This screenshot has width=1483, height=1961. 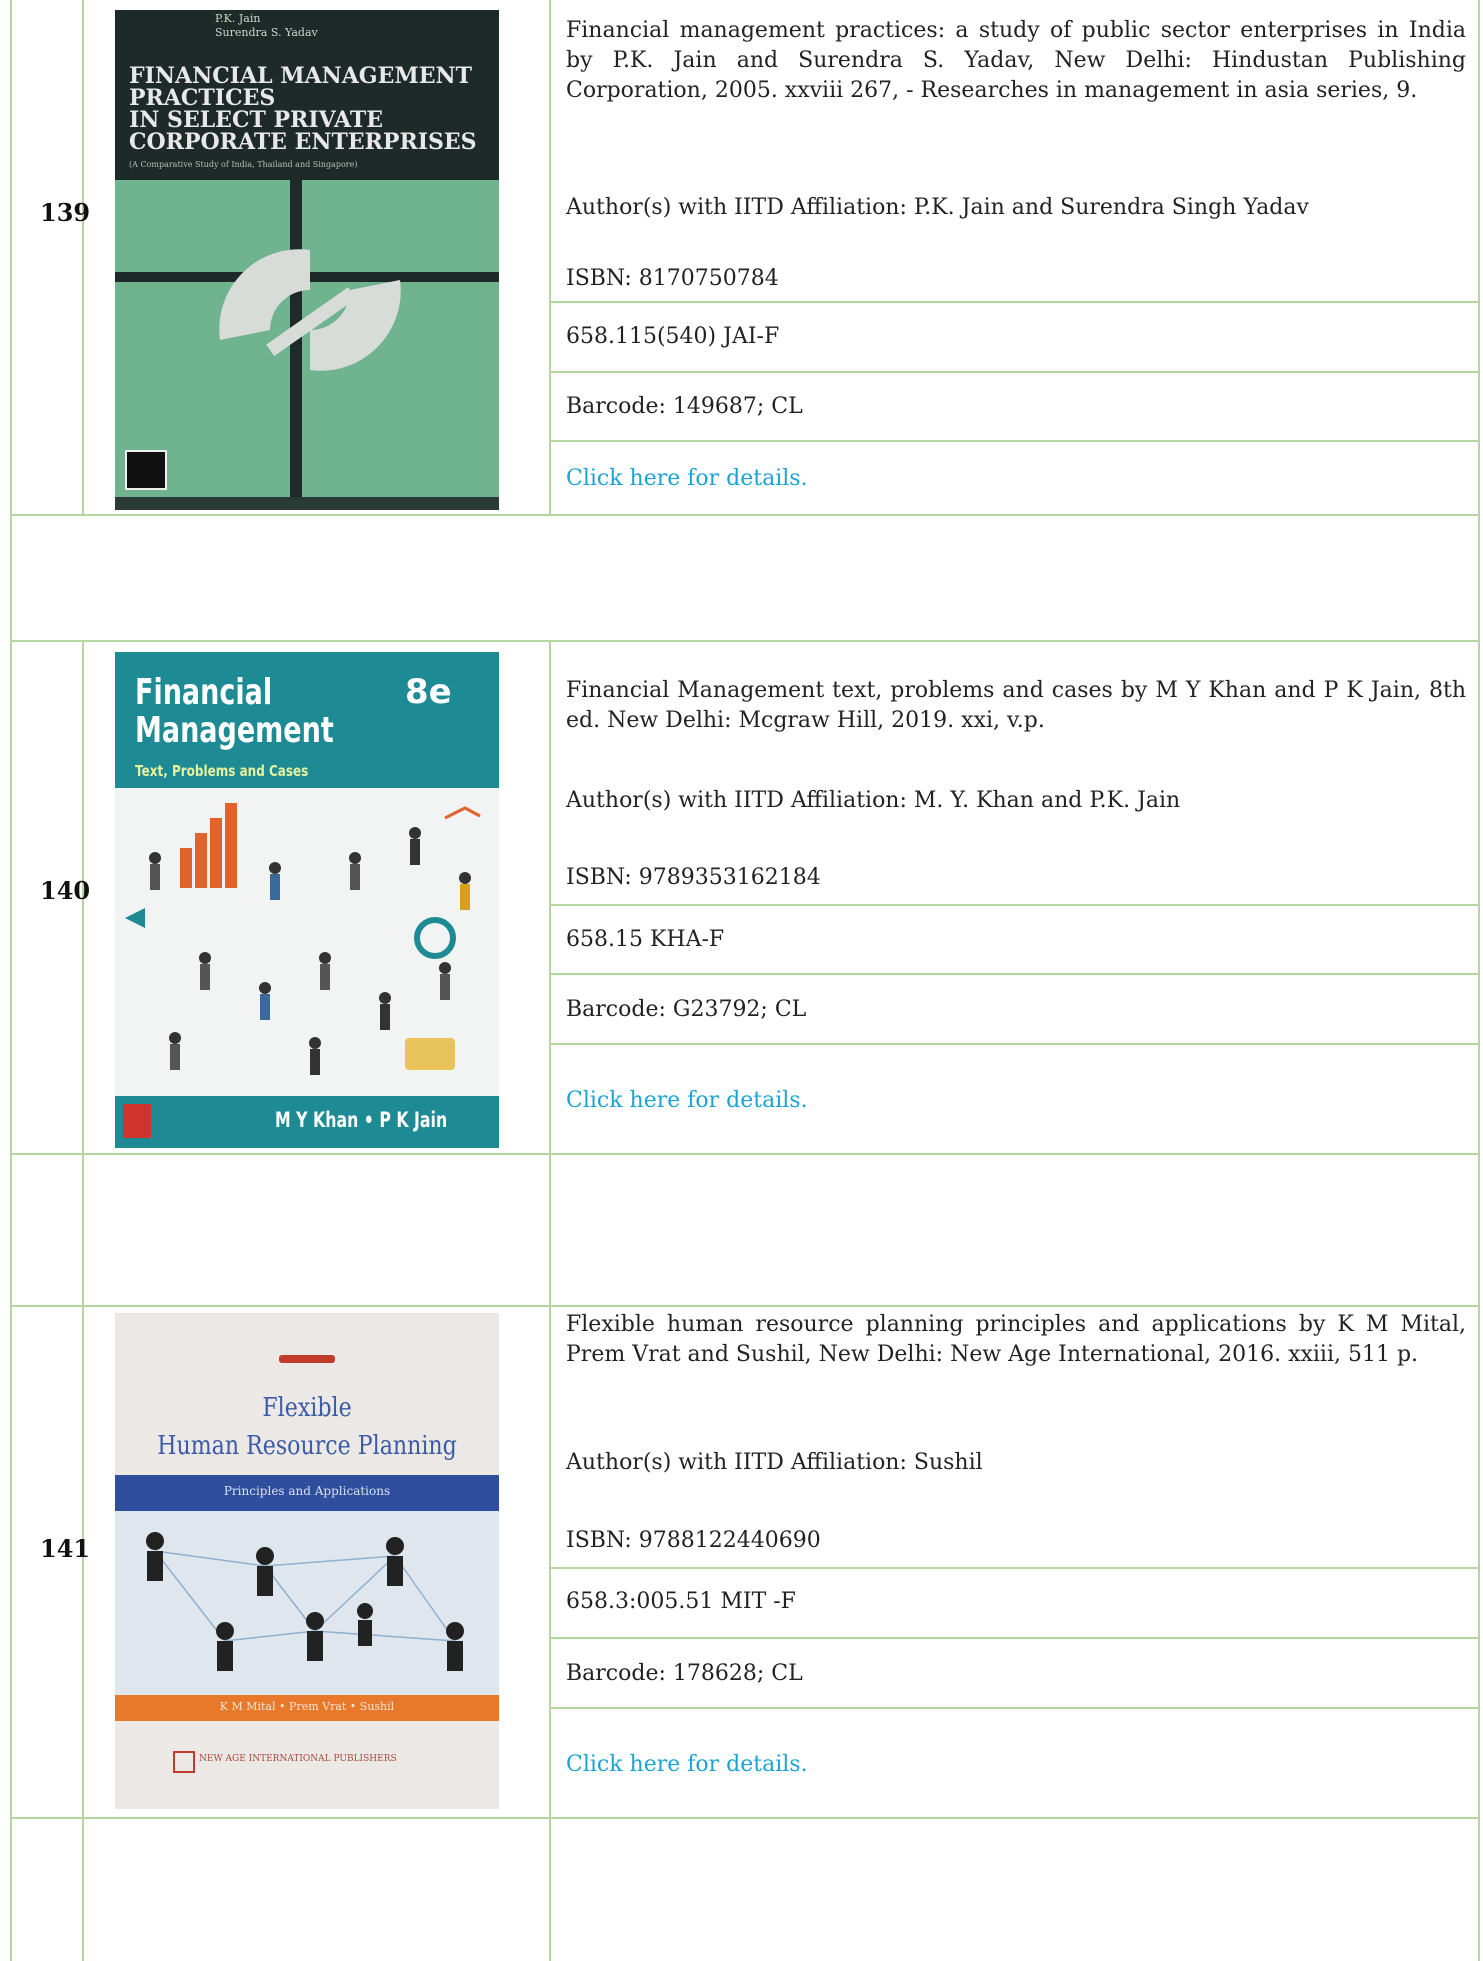 I want to click on entry-number: 141, so click(x=65, y=1548).